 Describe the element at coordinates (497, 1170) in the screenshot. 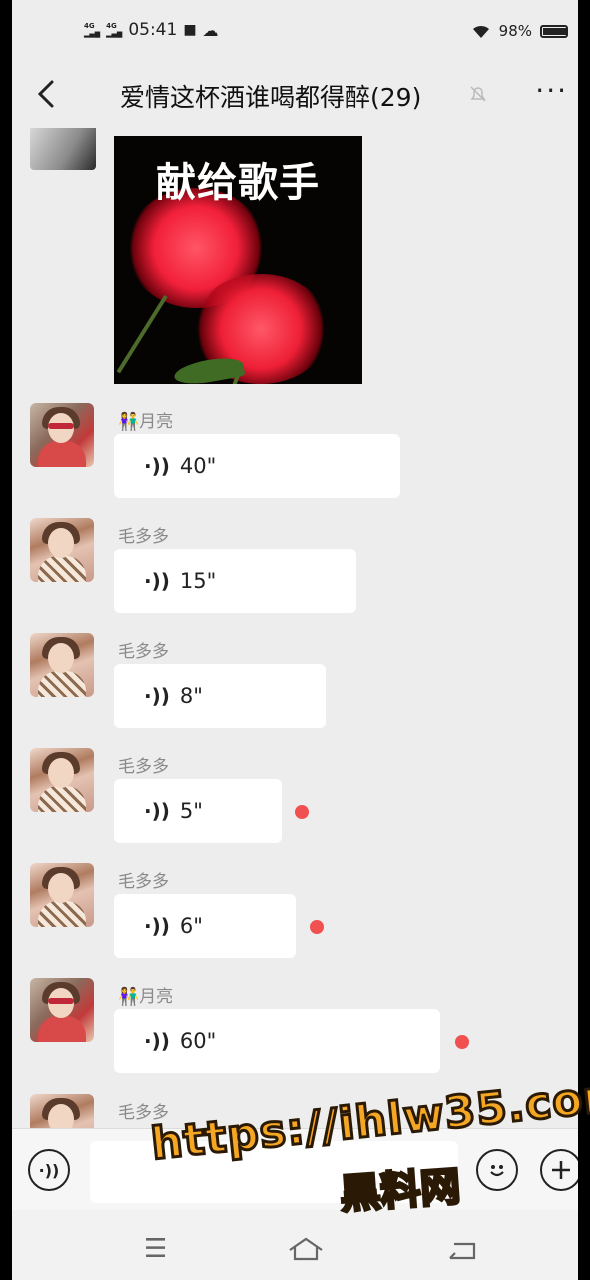

I see `emoji-icon` at that location.